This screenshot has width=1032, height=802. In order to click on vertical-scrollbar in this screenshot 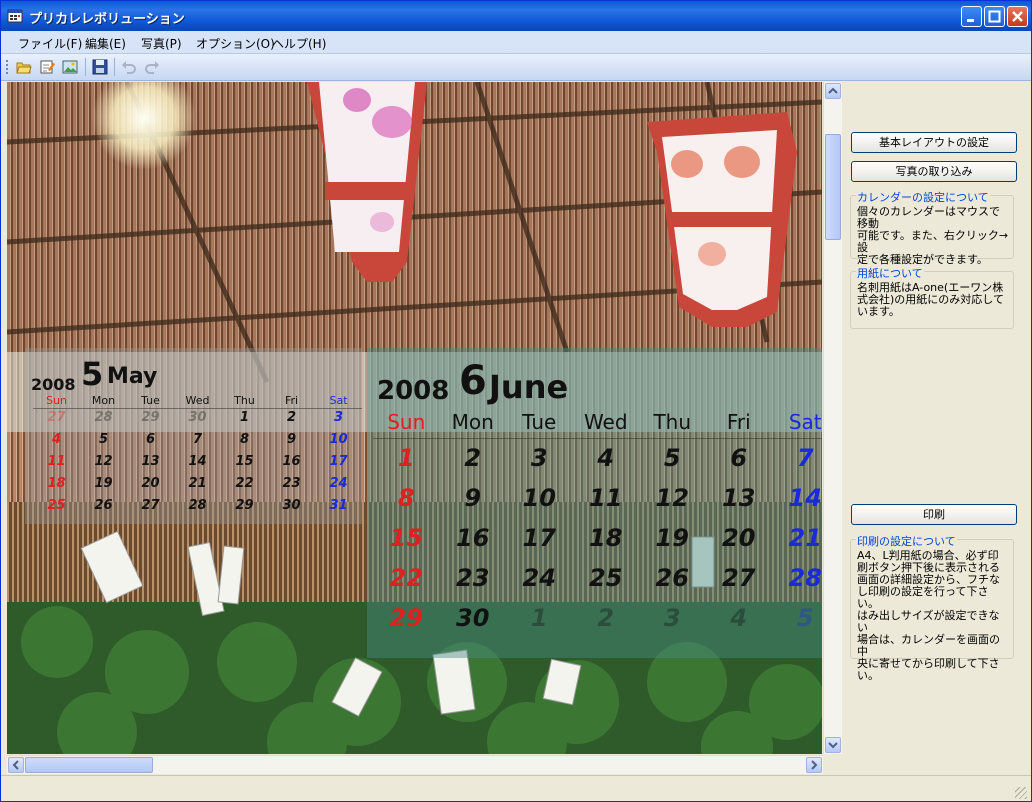, I will do `click(832, 418)`.